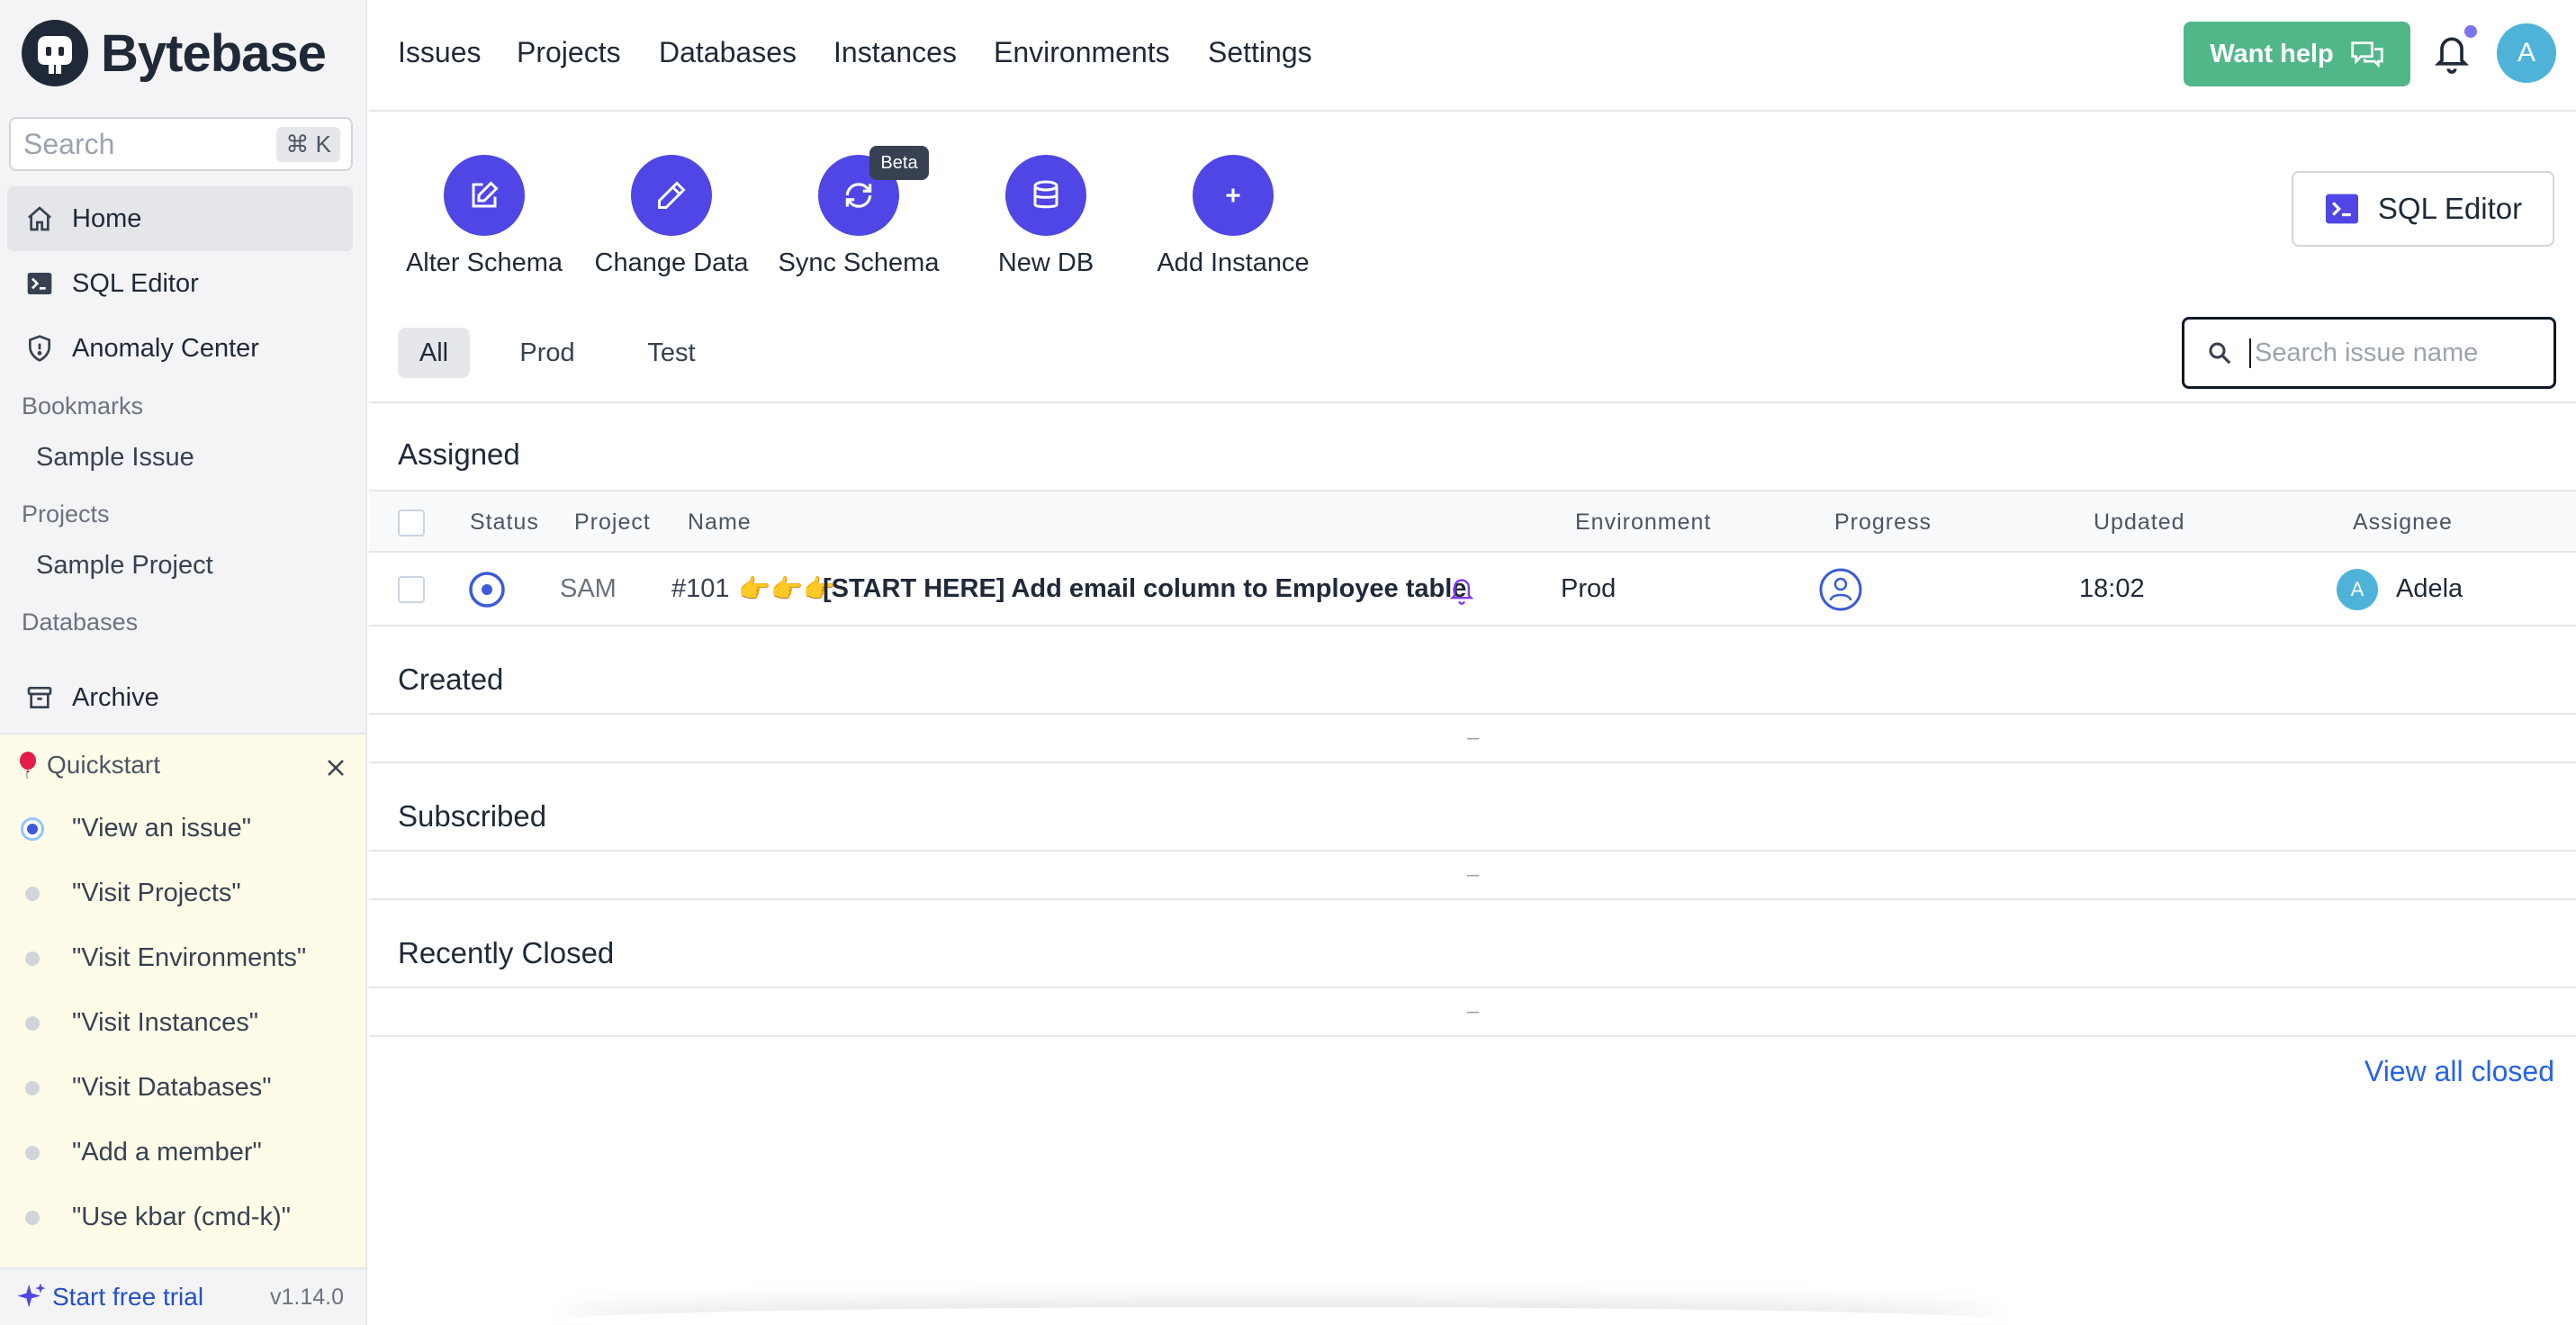 This screenshot has width=2576, height=1325. I want to click on sql-editor-label: SQL Editor, so click(2450, 208).